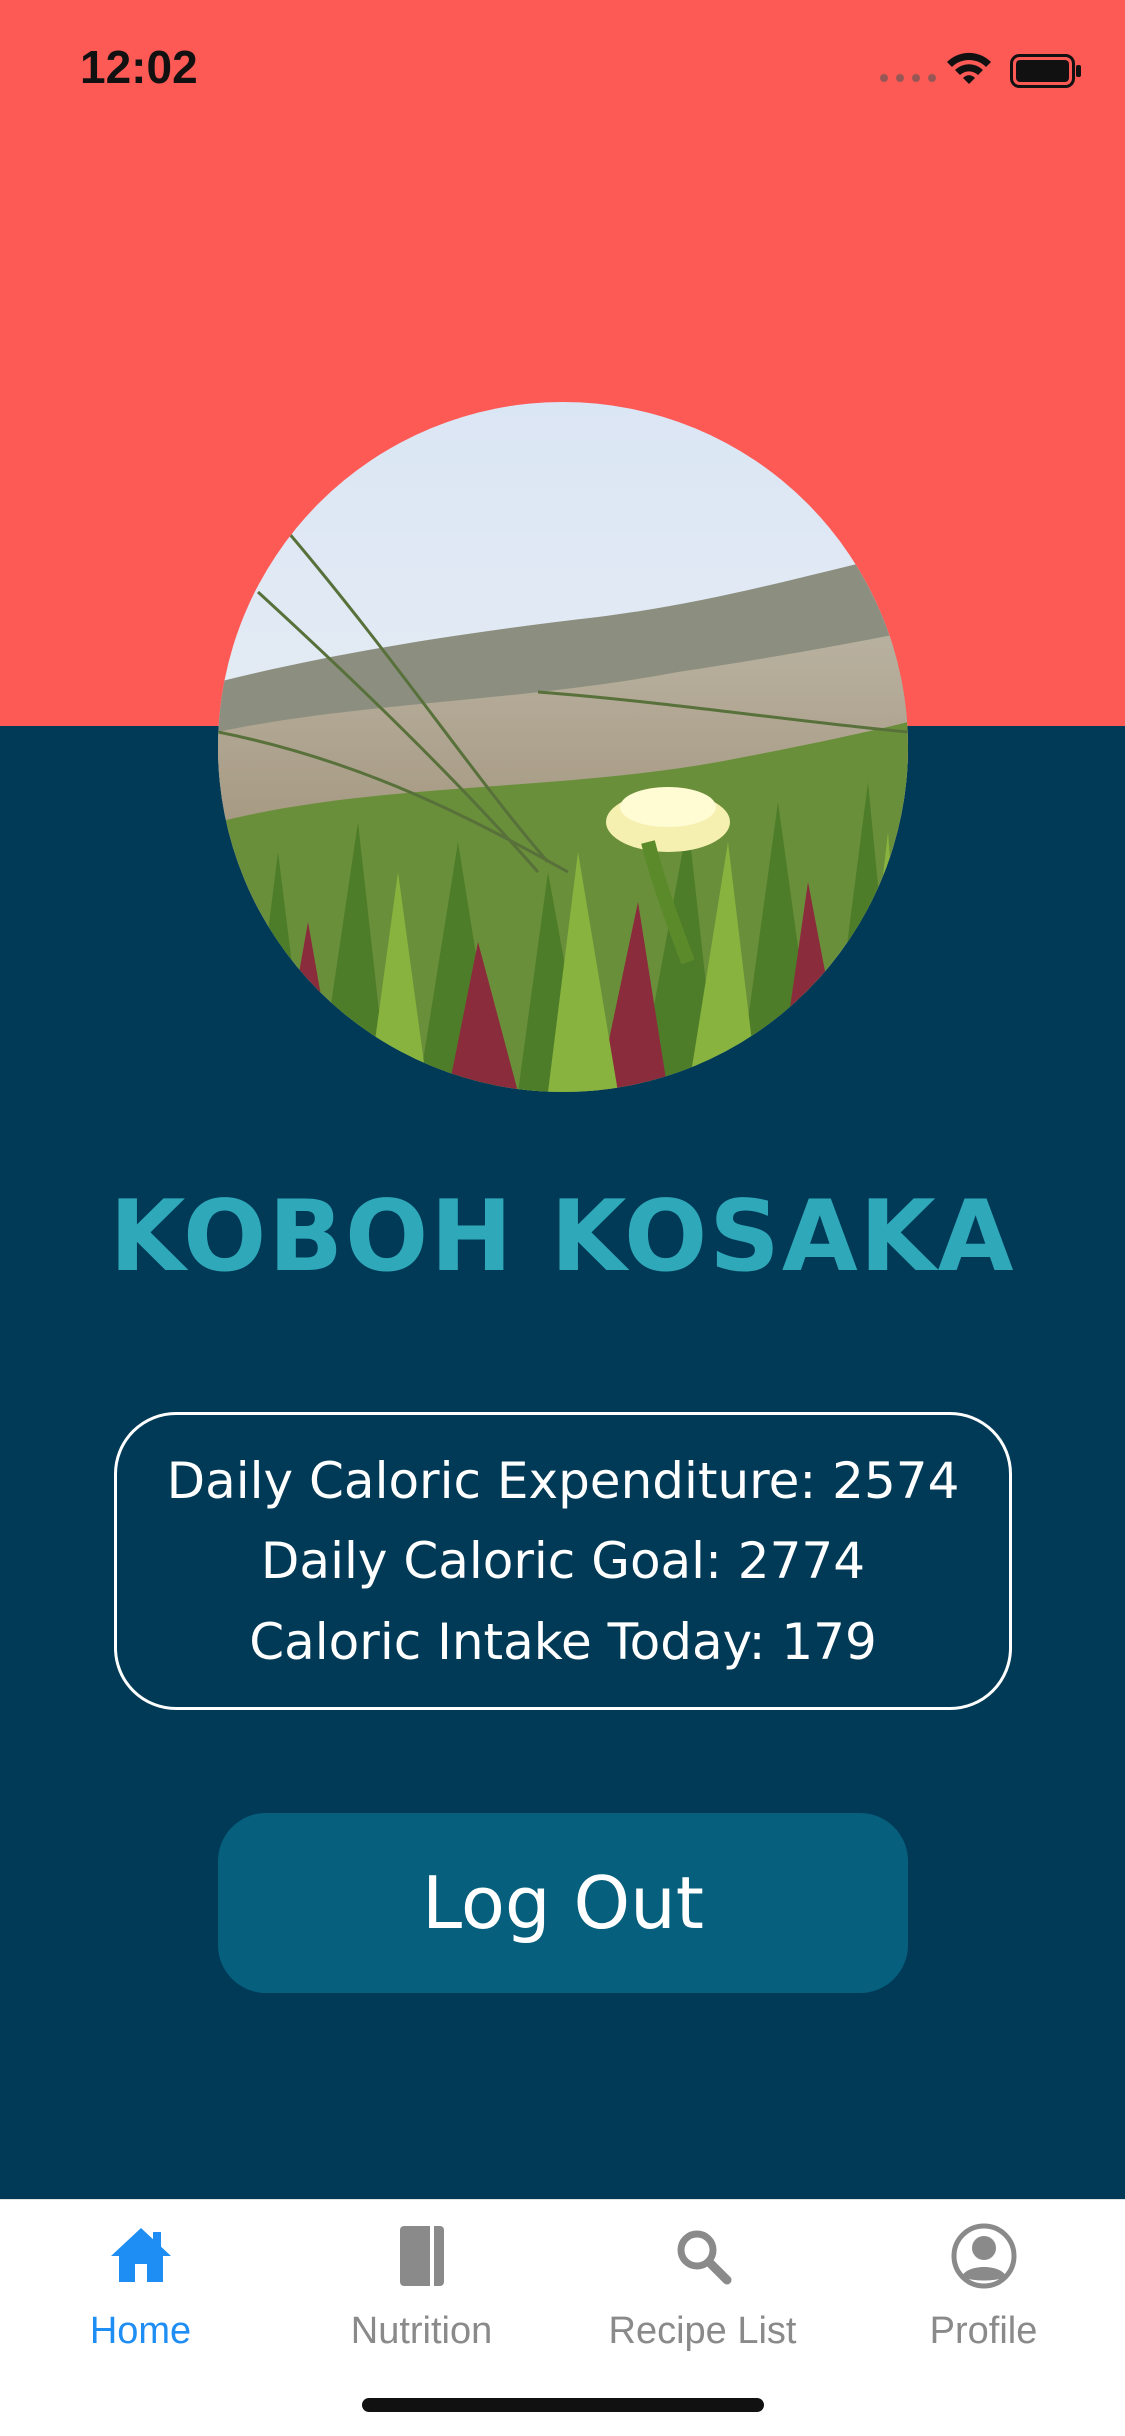 This screenshot has height=2436, width=1125. What do you see at coordinates (563, 1641) in the screenshot?
I see `caloric-intake-today: Caloric Intake Today: 179` at bounding box center [563, 1641].